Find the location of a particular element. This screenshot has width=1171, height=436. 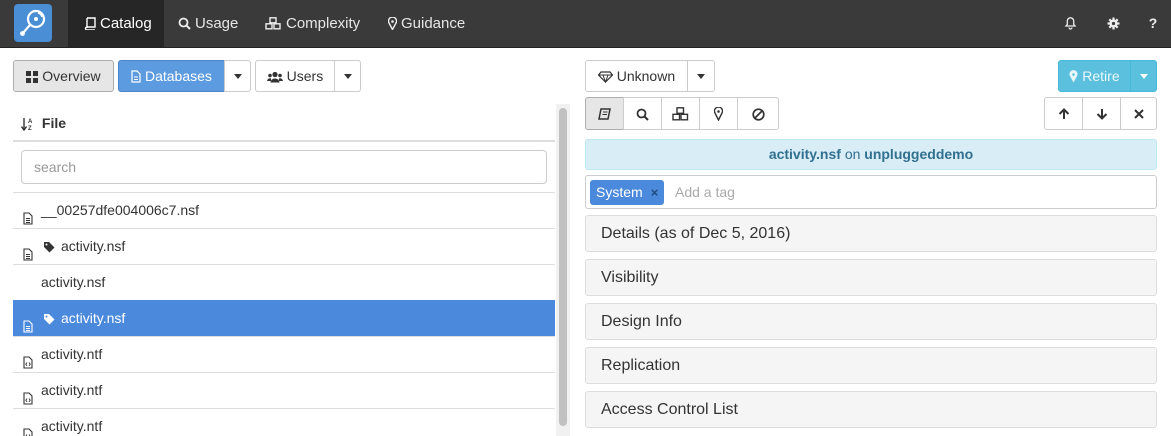

file-icon is located at coordinates (136, 76).